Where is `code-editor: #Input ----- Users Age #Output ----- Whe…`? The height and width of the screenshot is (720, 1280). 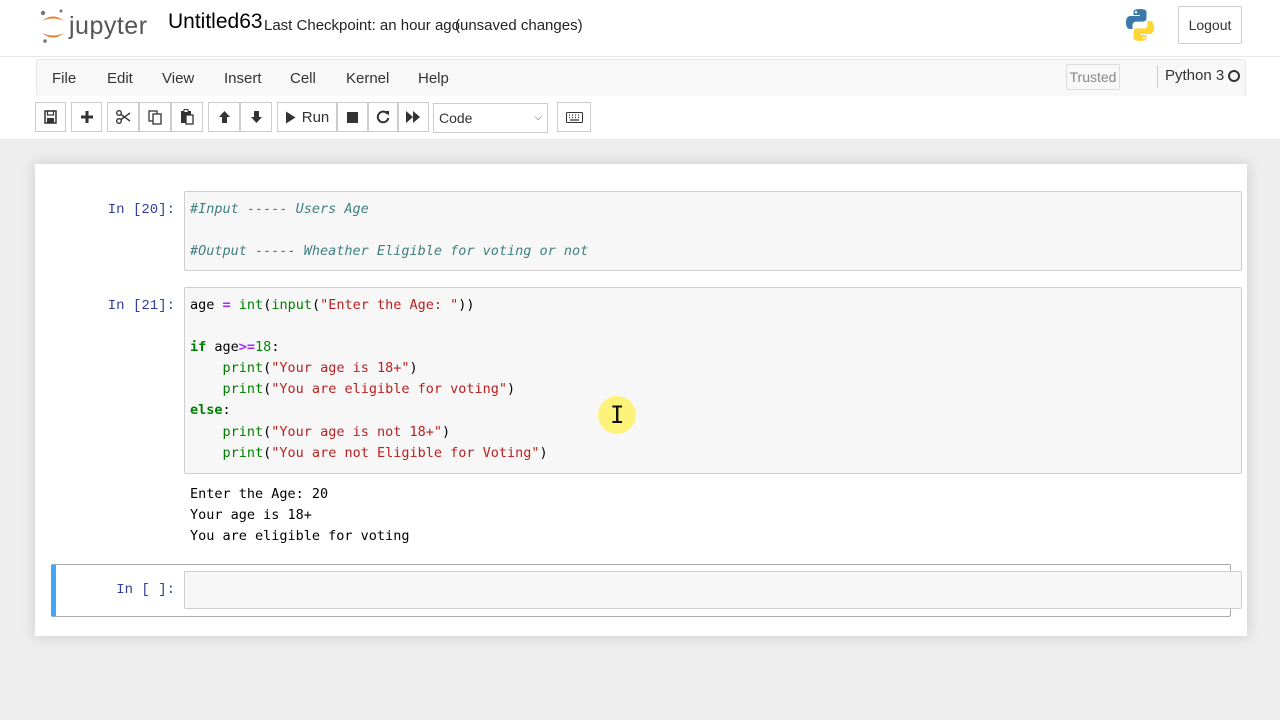 code-editor: #Input ----- Users Age #Output ----- Whe… is located at coordinates (713, 231).